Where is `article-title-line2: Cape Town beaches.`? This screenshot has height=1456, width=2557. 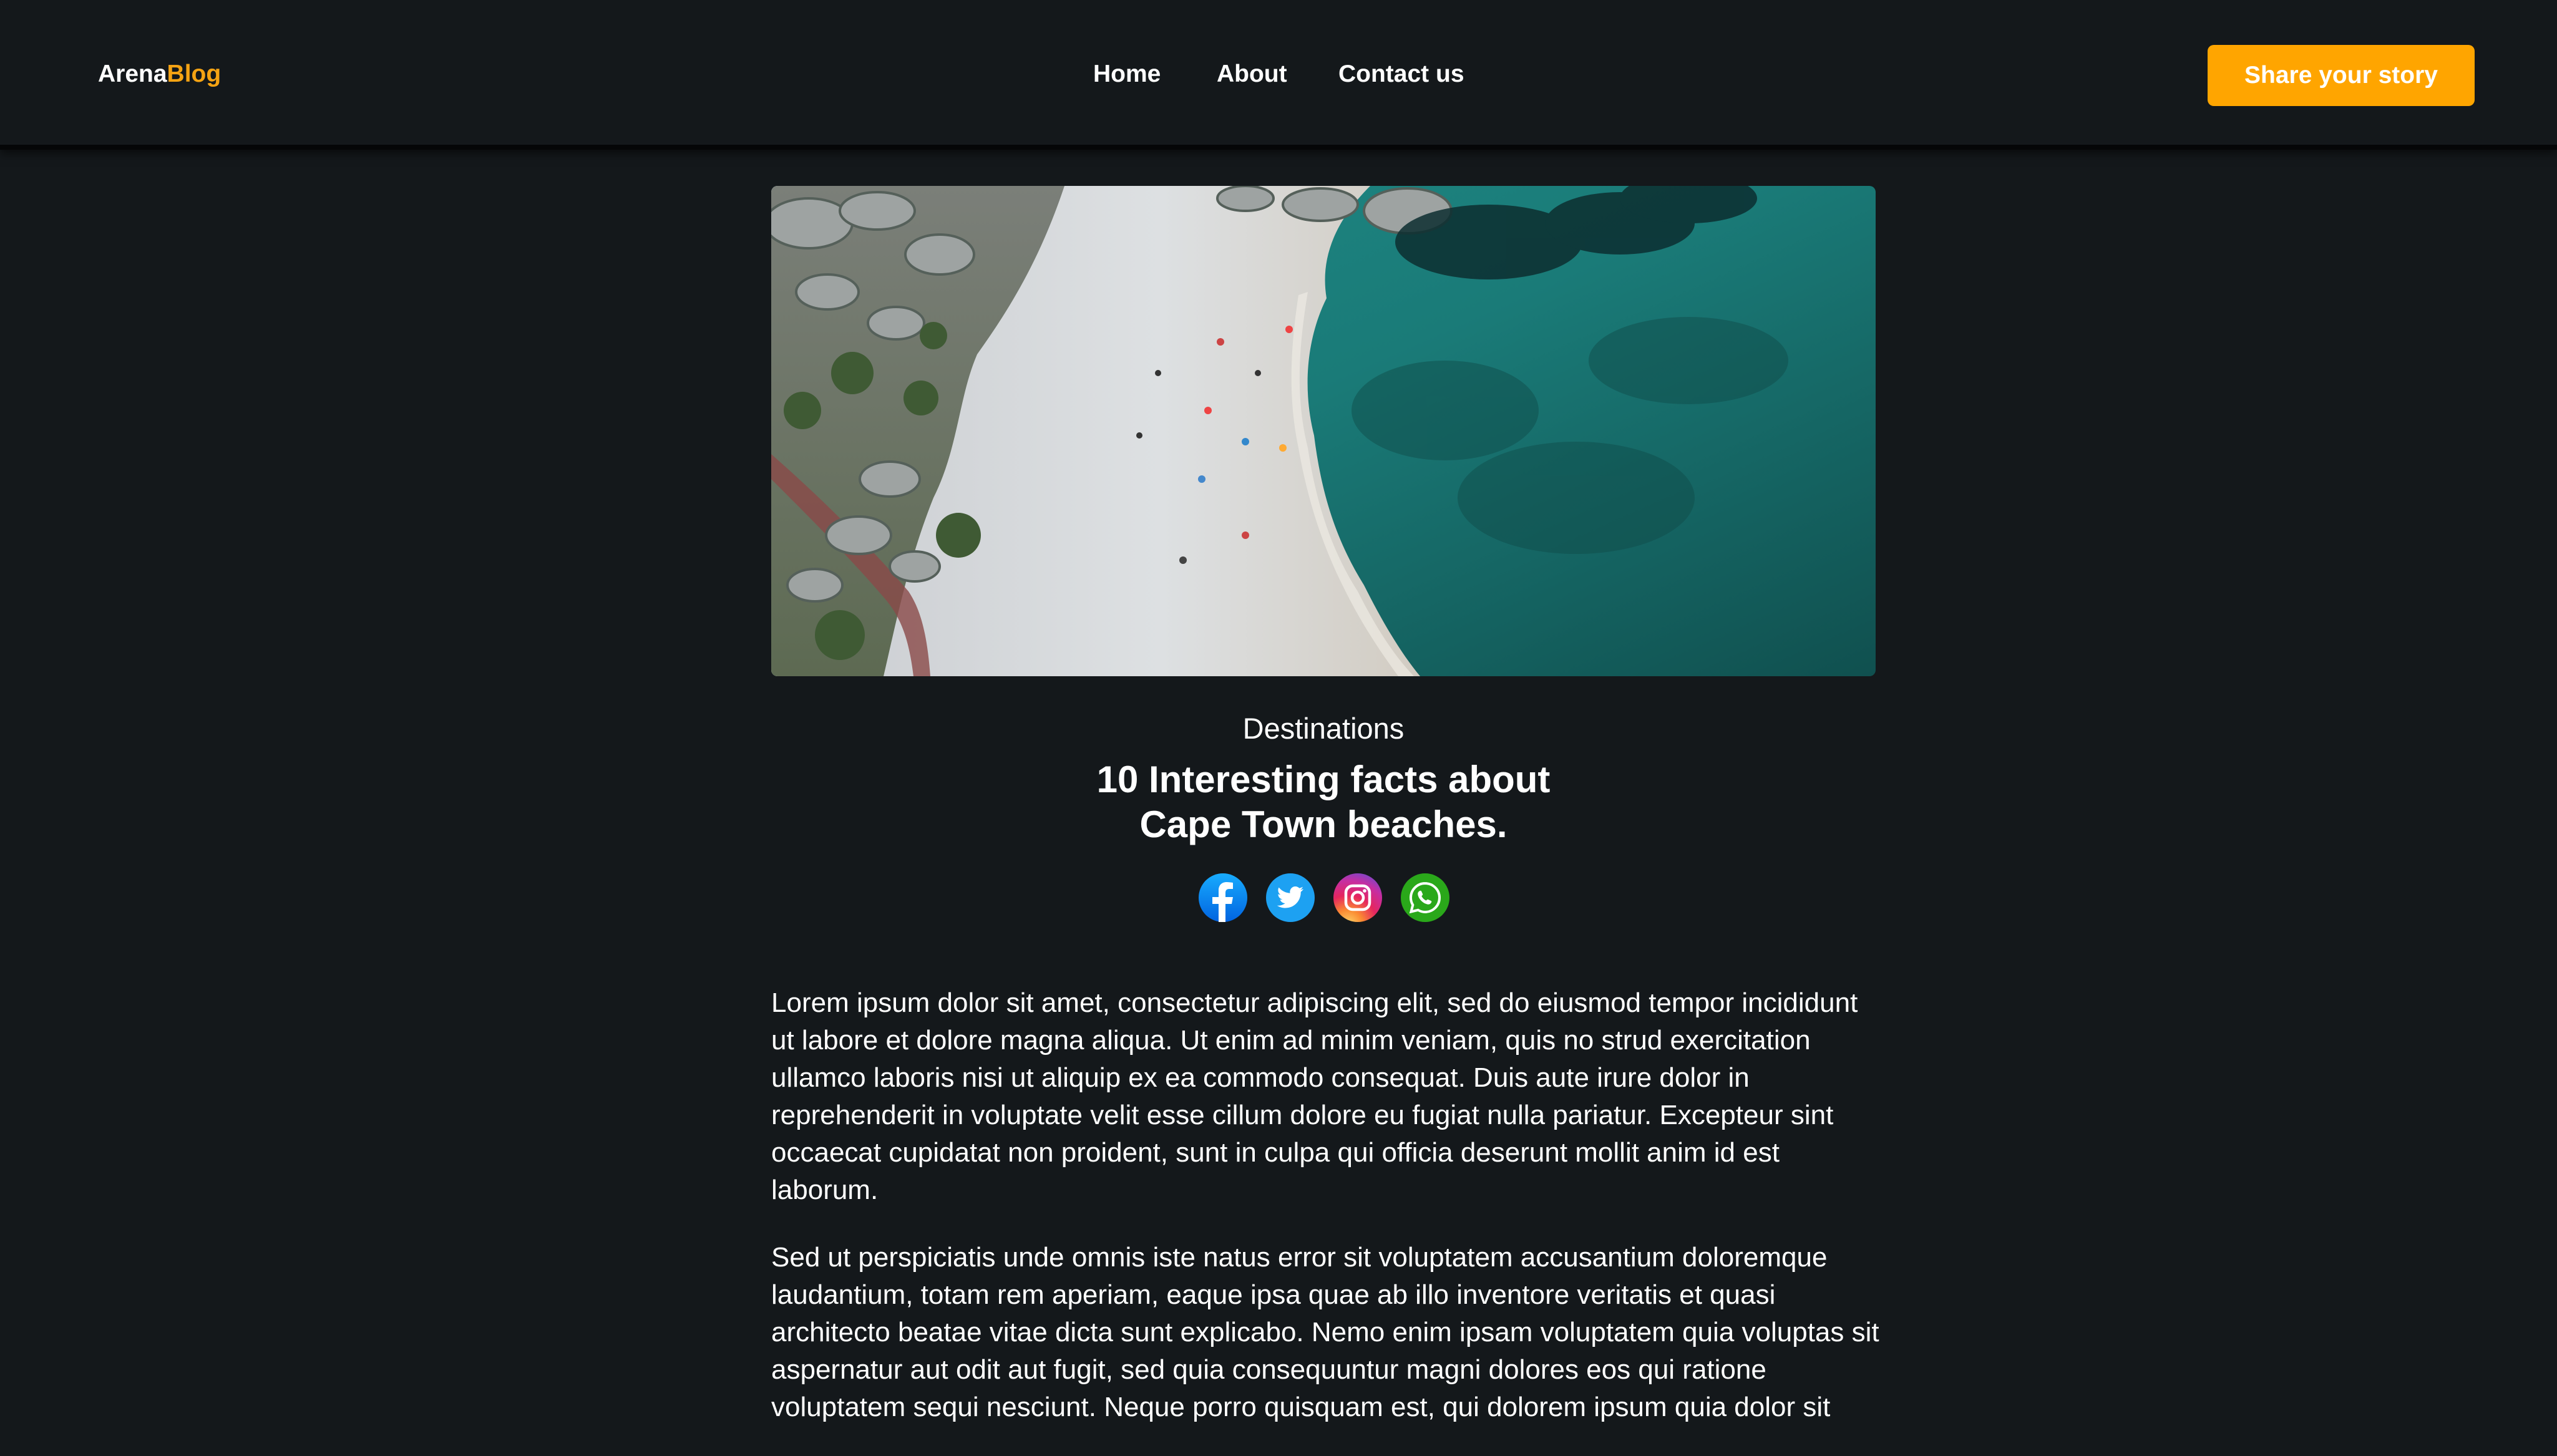
article-title-line2: Cape Town beaches. is located at coordinates (1323, 824).